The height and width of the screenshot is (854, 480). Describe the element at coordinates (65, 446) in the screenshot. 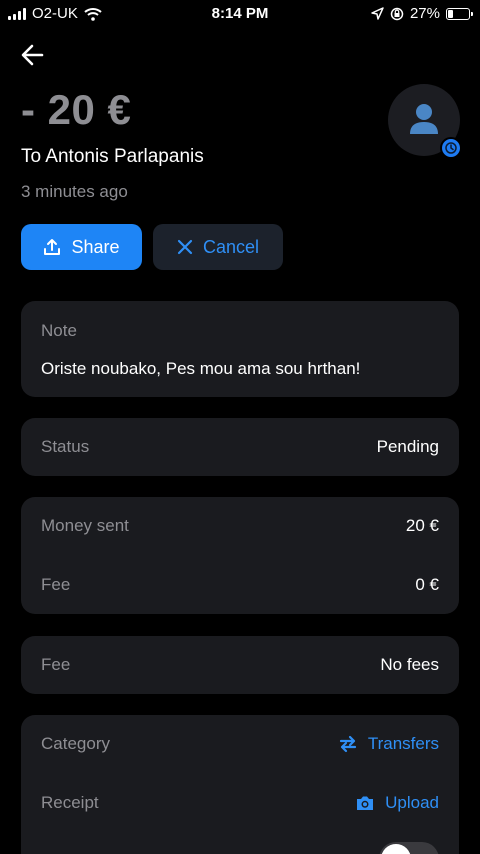

I see `status-label: Status` at that location.